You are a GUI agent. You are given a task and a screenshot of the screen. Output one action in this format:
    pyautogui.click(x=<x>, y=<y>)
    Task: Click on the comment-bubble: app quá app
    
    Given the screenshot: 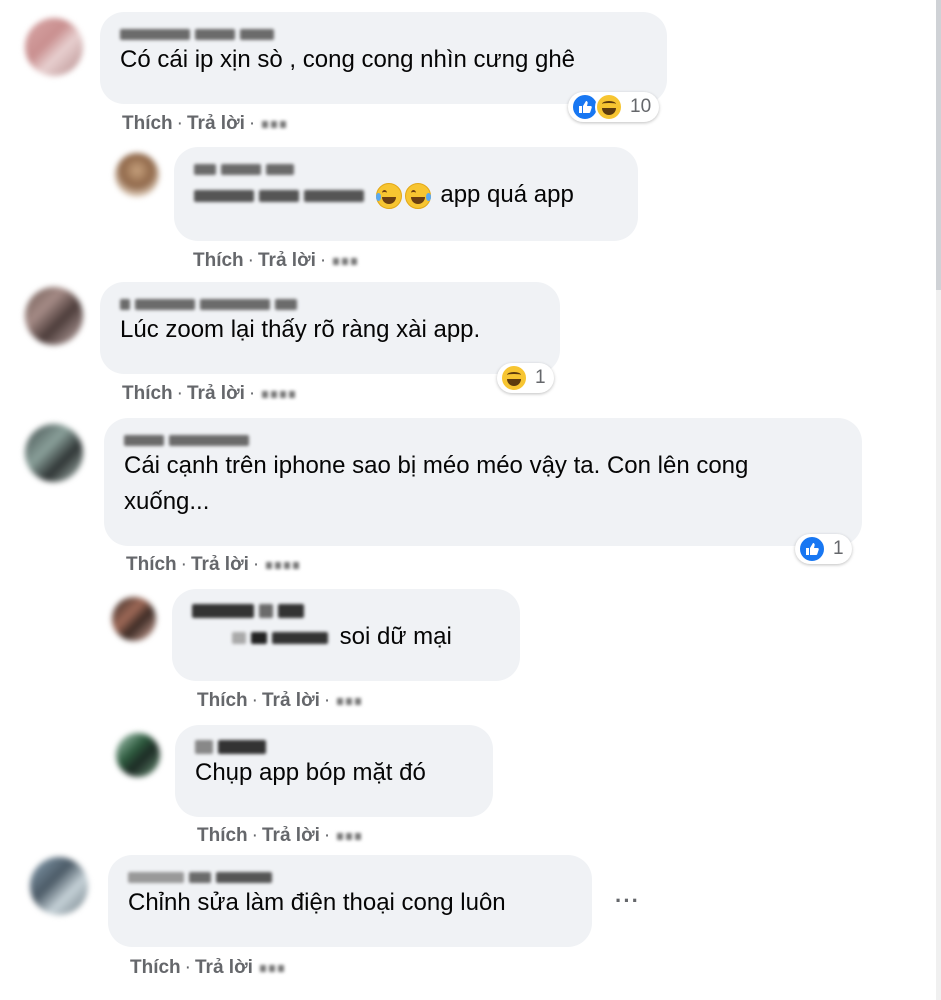 What is the action you would take?
    pyautogui.click(x=406, y=194)
    